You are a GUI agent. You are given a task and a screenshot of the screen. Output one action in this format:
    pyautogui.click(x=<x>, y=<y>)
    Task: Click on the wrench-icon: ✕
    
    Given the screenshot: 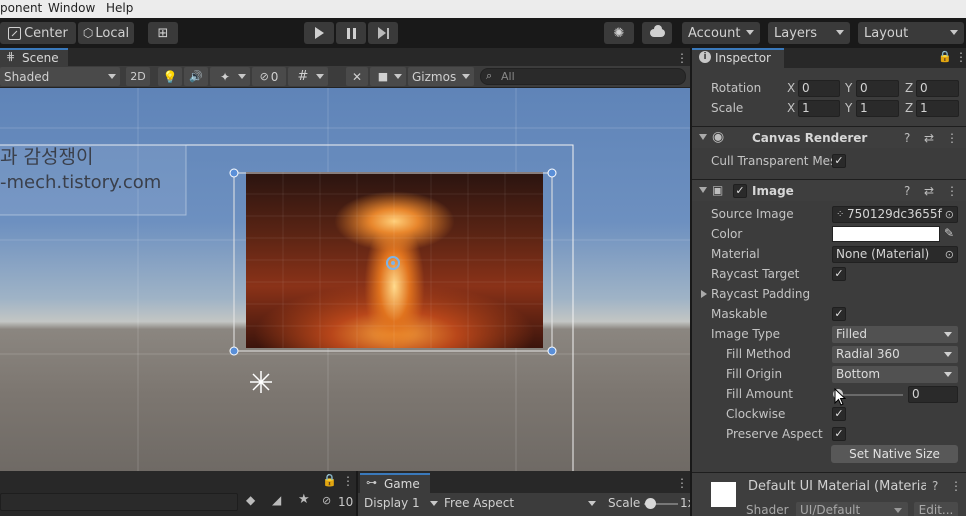 What is the action you would take?
    pyautogui.click(x=357, y=76)
    